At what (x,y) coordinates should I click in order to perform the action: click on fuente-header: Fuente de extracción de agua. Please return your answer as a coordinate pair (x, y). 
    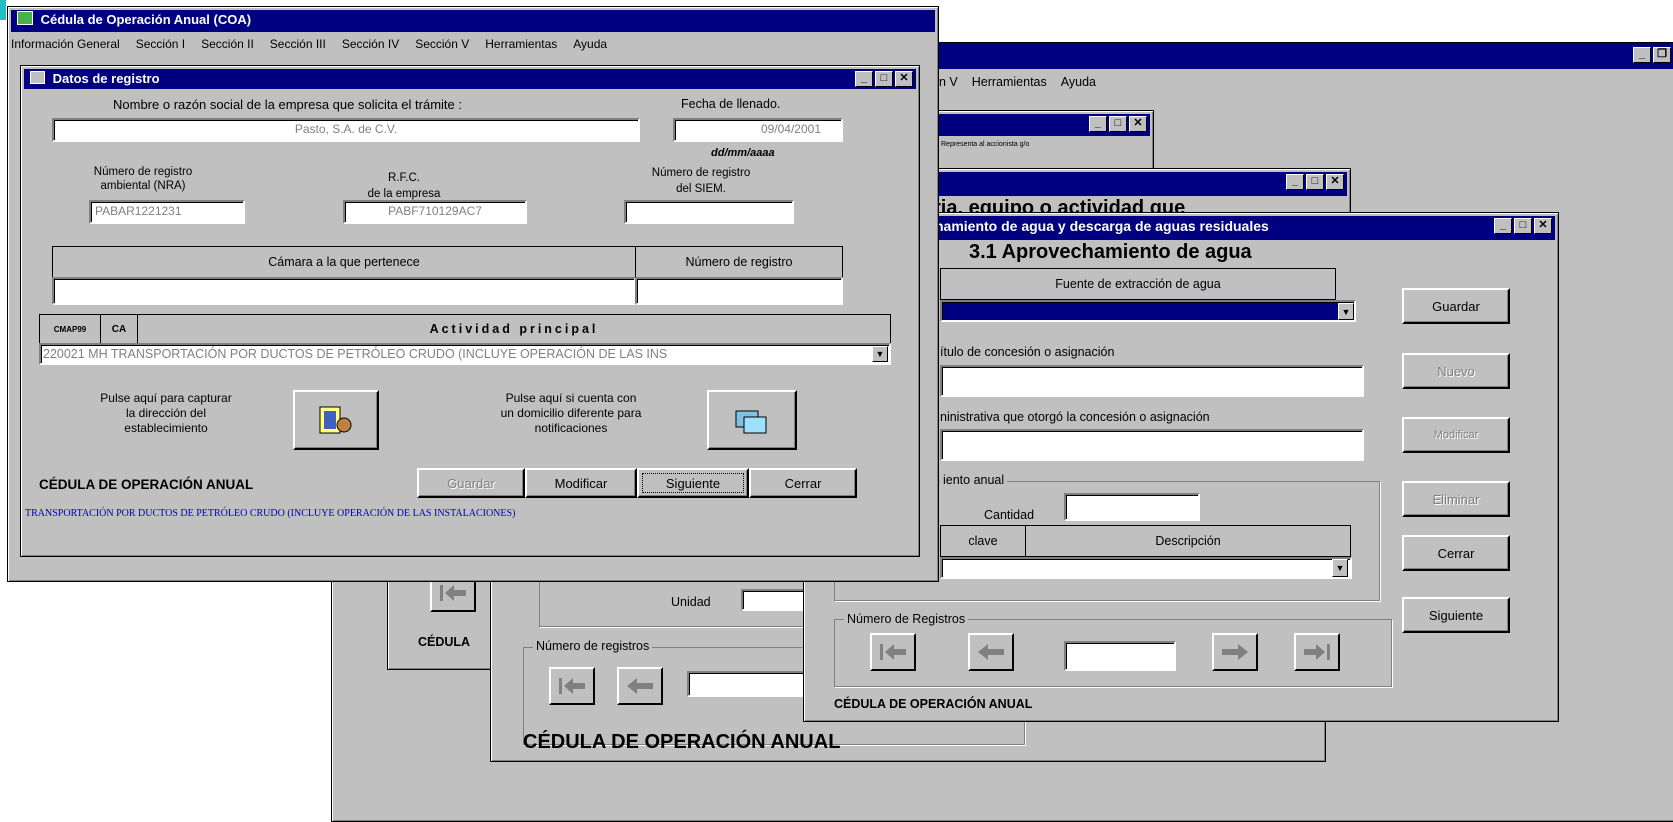
    Looking at the image, I should click on (1138, 284).